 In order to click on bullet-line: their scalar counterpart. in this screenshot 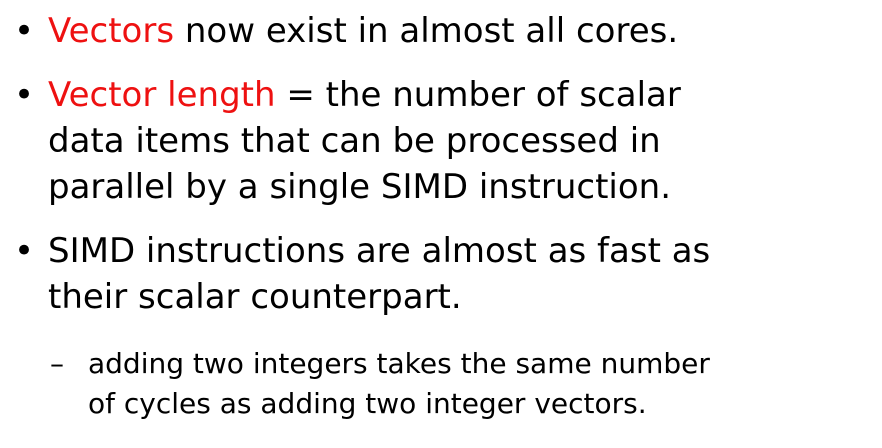, I will do `click(255, 297)`.